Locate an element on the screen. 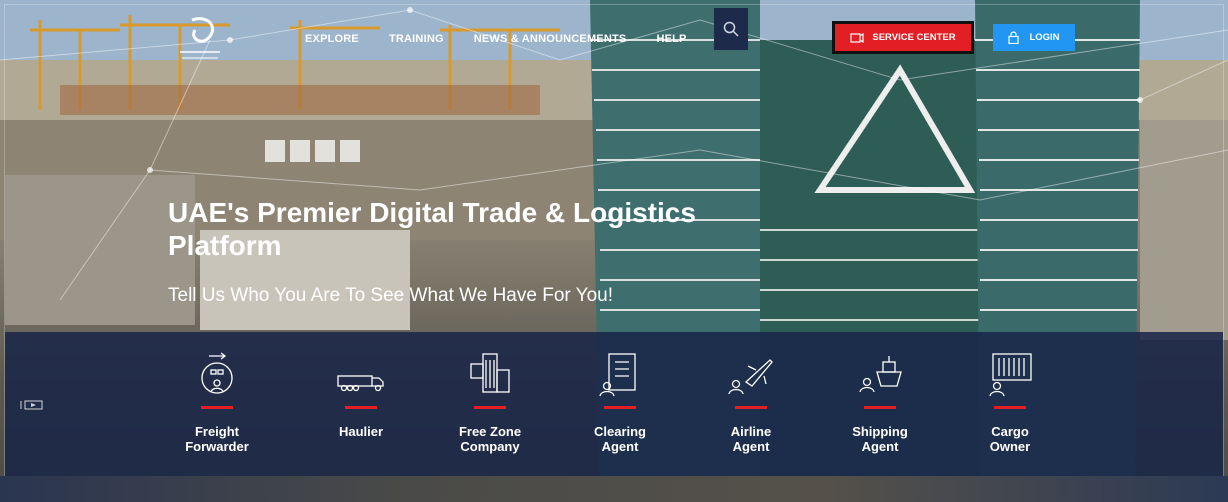 The height and width of the screenshot is (502, 1228). role-label: Haulier is located at coordinates (361, 431).